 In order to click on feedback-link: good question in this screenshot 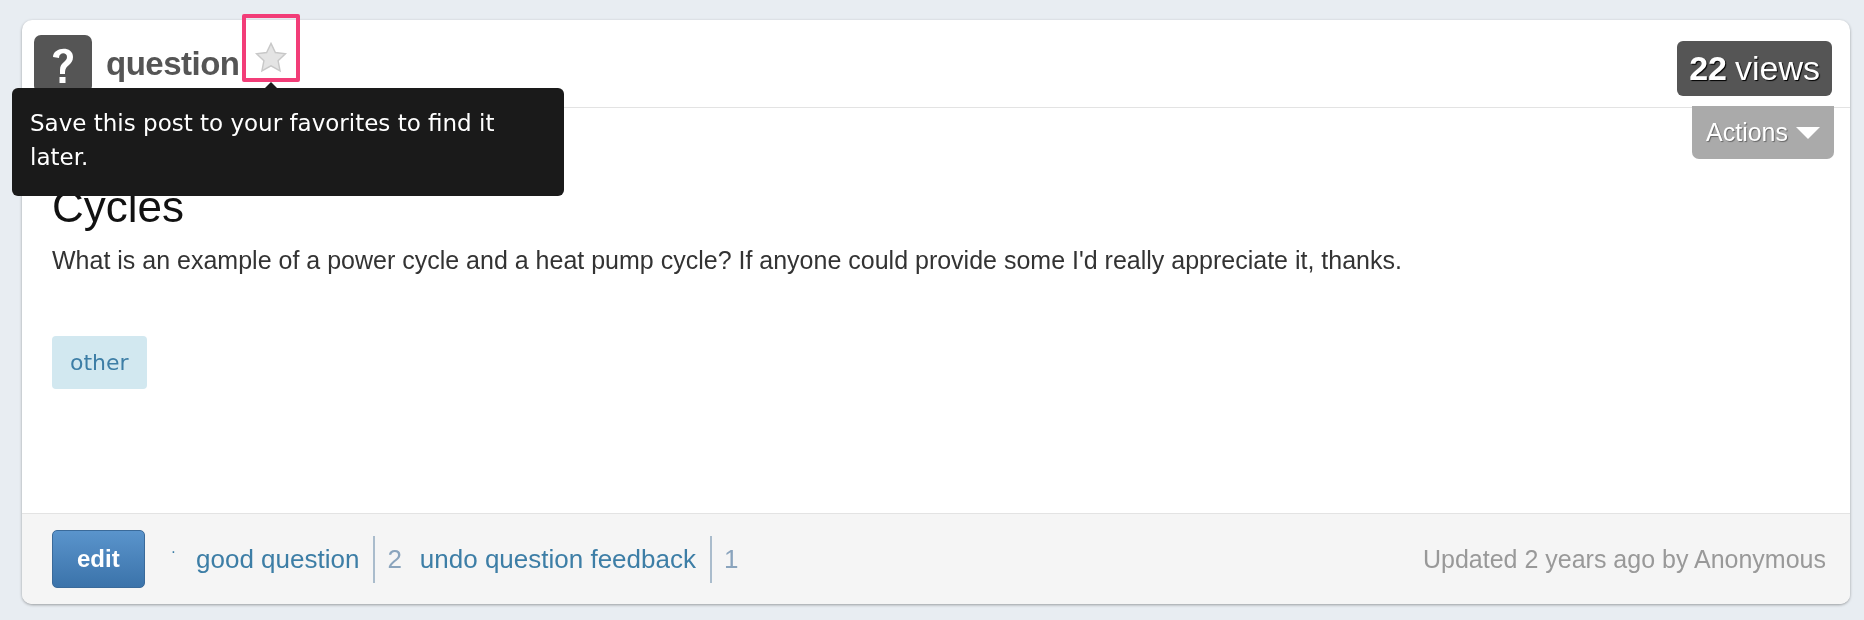, I will do `click(278, 559)`.